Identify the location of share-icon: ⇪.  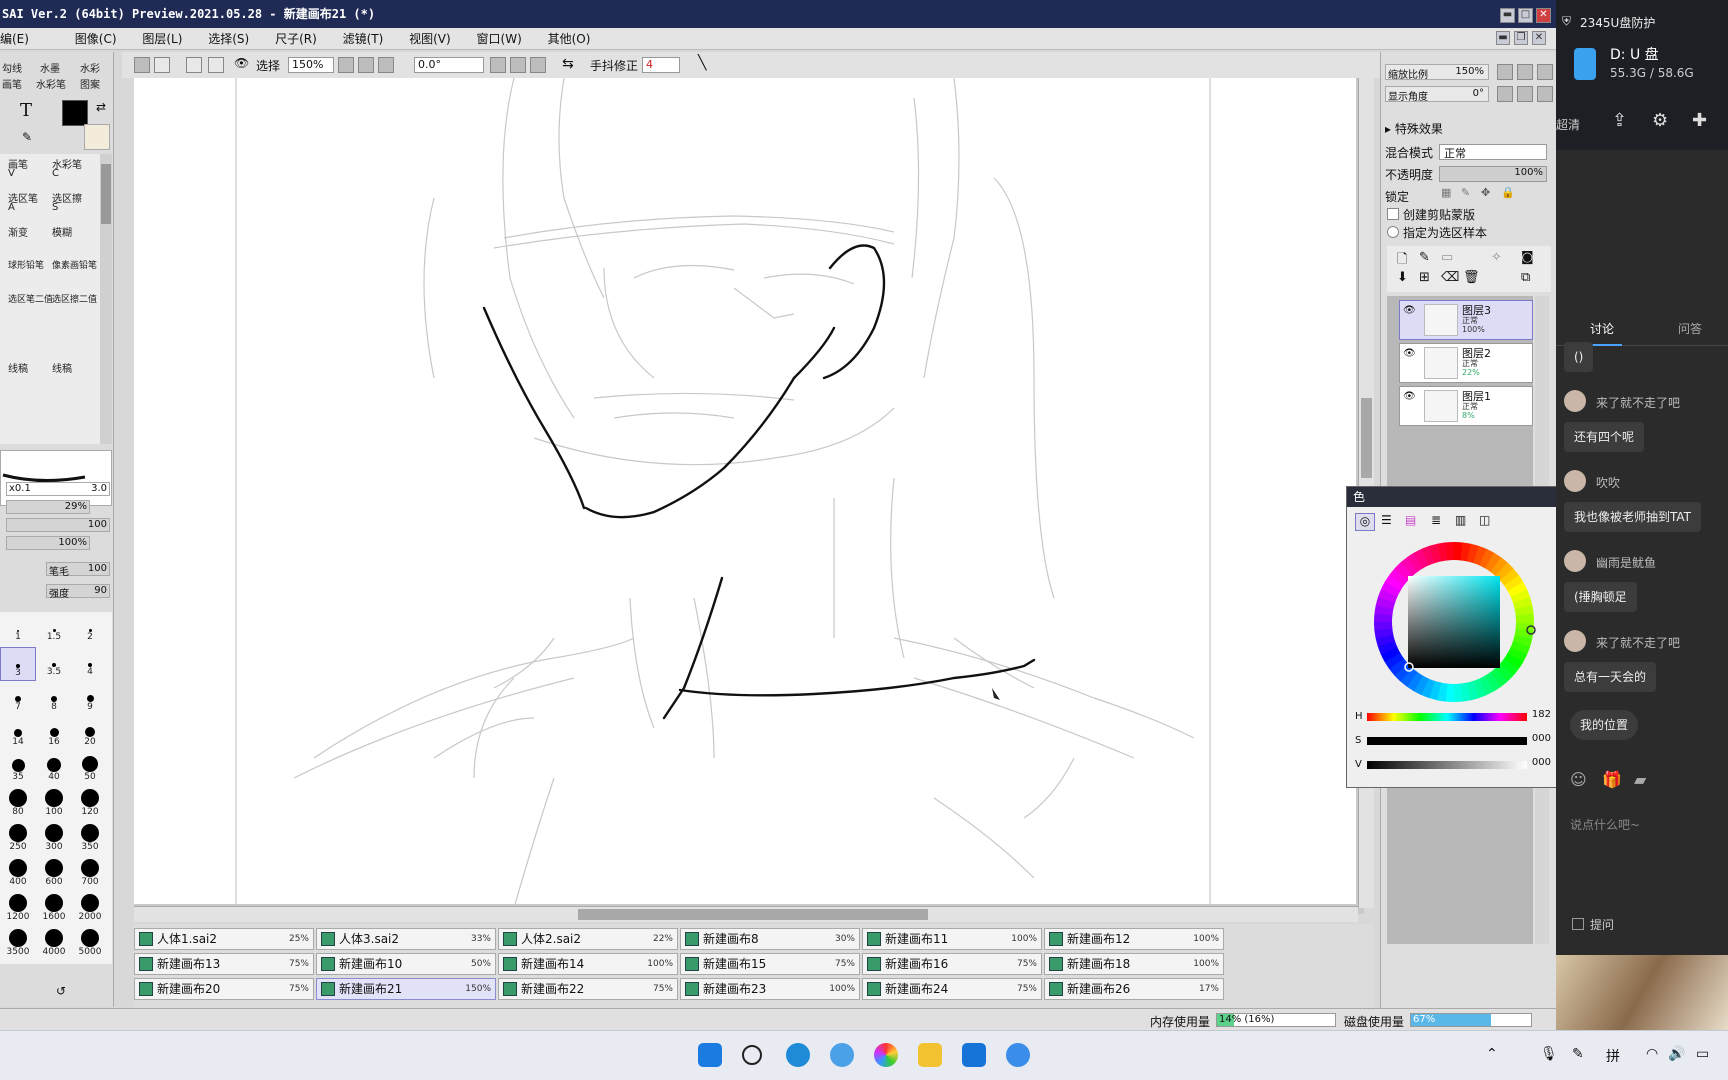
(1619, 120).